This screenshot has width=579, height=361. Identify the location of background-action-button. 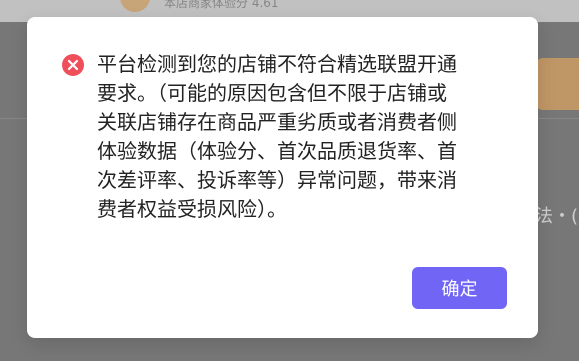
(557, 84).